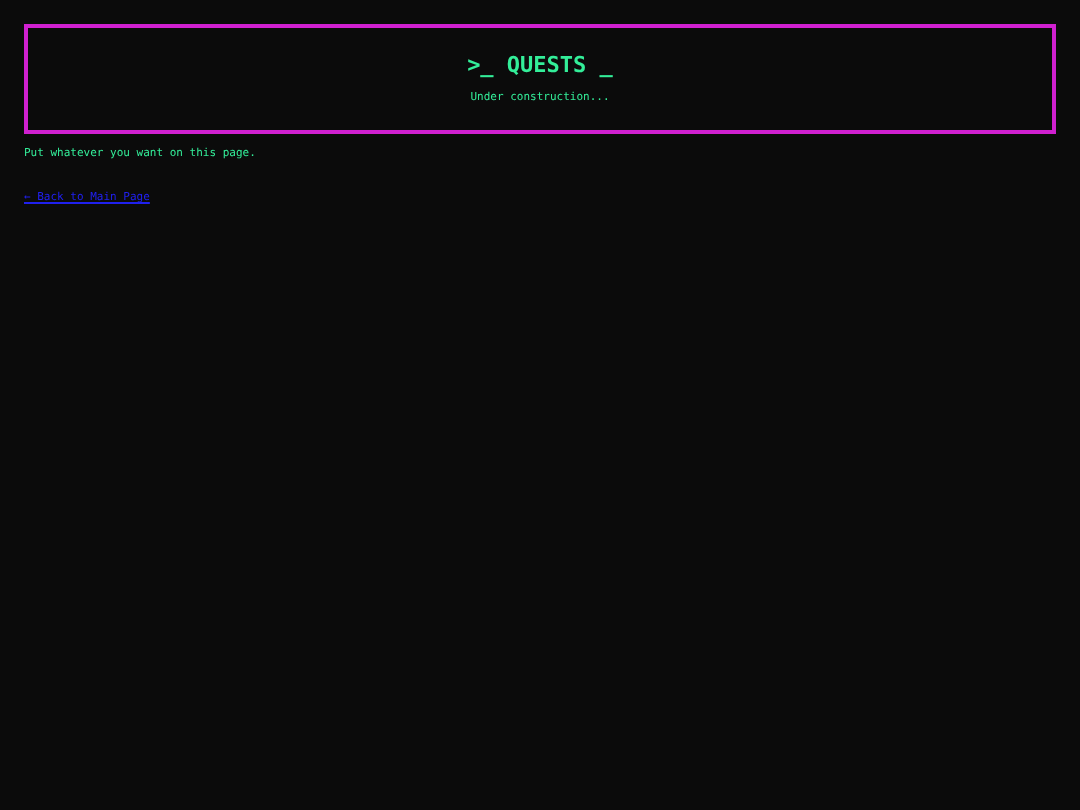  Describe the element at coordinates (540, 65) in the screenshot. I see `page-title: >_ QUESTS _` at that location.